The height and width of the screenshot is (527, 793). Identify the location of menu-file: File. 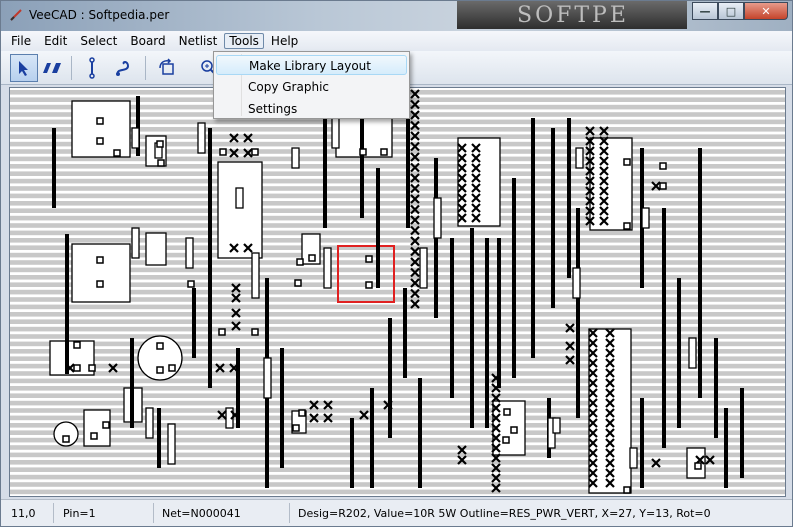
(21, 41).